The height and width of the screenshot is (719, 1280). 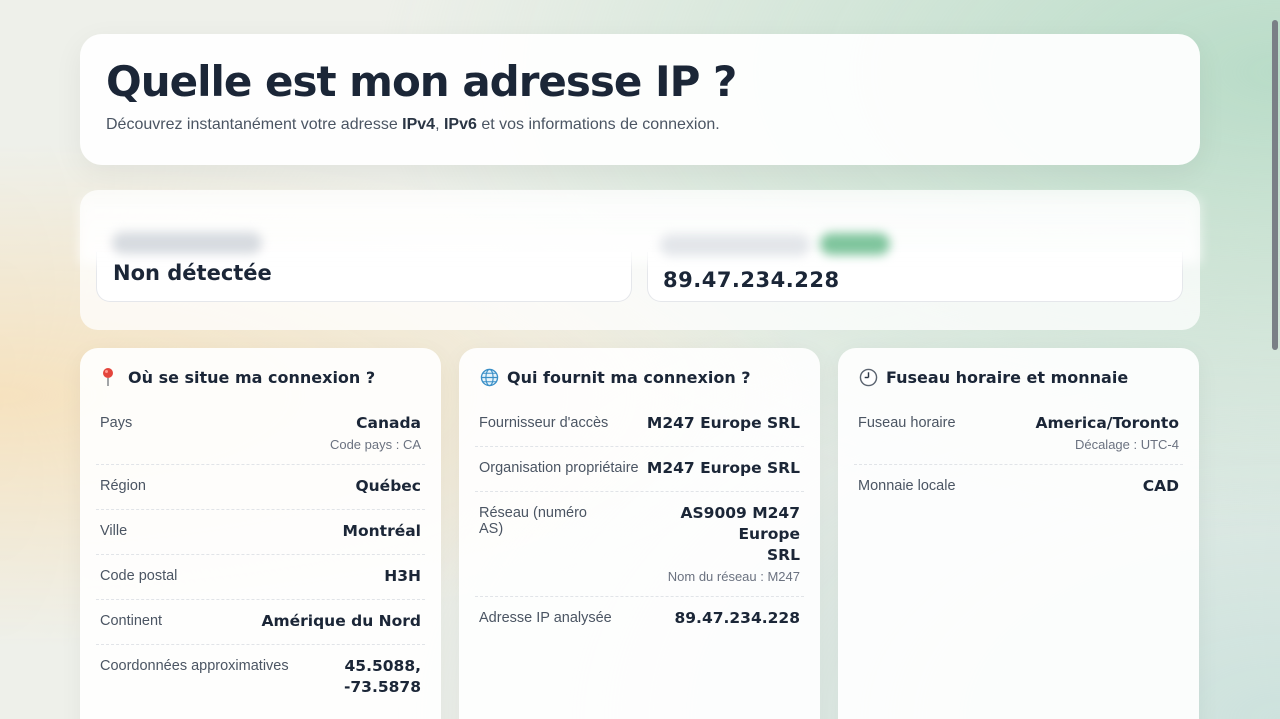 What do you see at coordinates (1007, 377) in the screenshot?
I see `card-title-text: Fuseau horaire et monnaie` at bounding box center [1007, 377].